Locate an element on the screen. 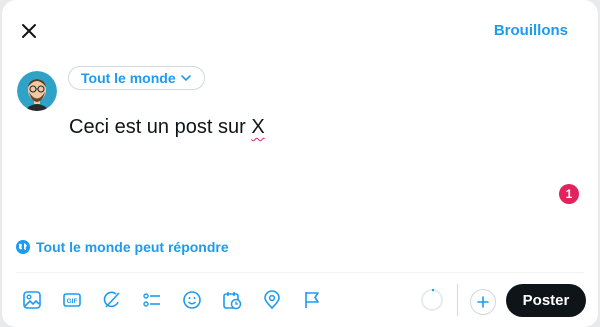 The width and height of the screenshot is (600, 327). flag-icon is located at coordinates (312, 300).